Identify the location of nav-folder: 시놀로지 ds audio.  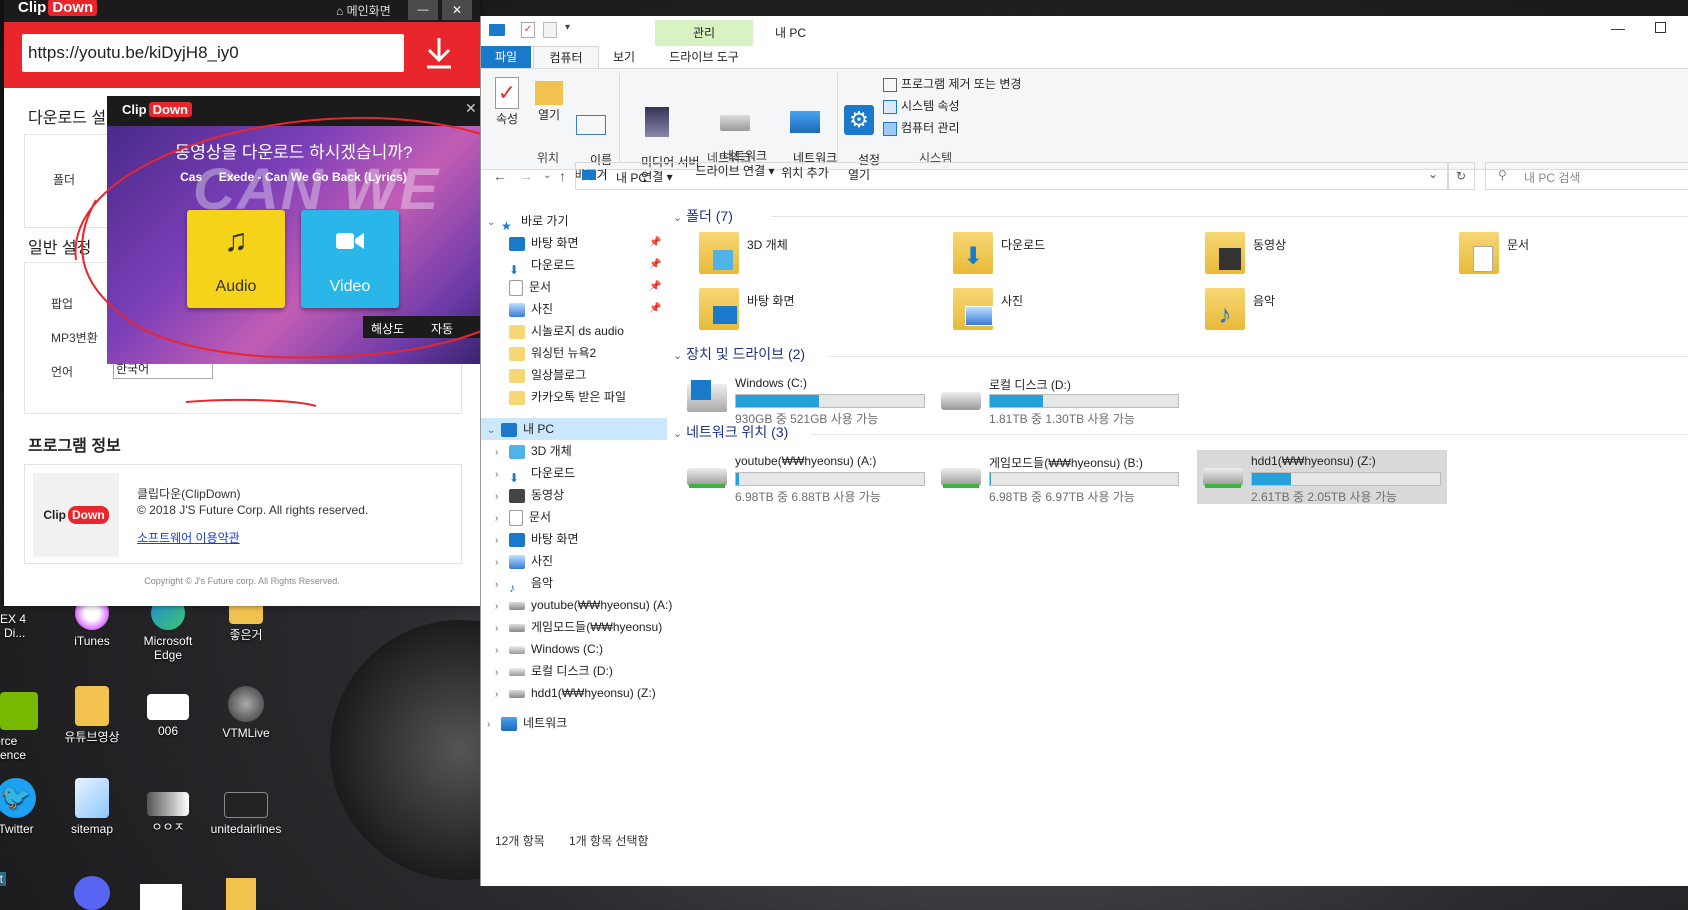
(566, 331).